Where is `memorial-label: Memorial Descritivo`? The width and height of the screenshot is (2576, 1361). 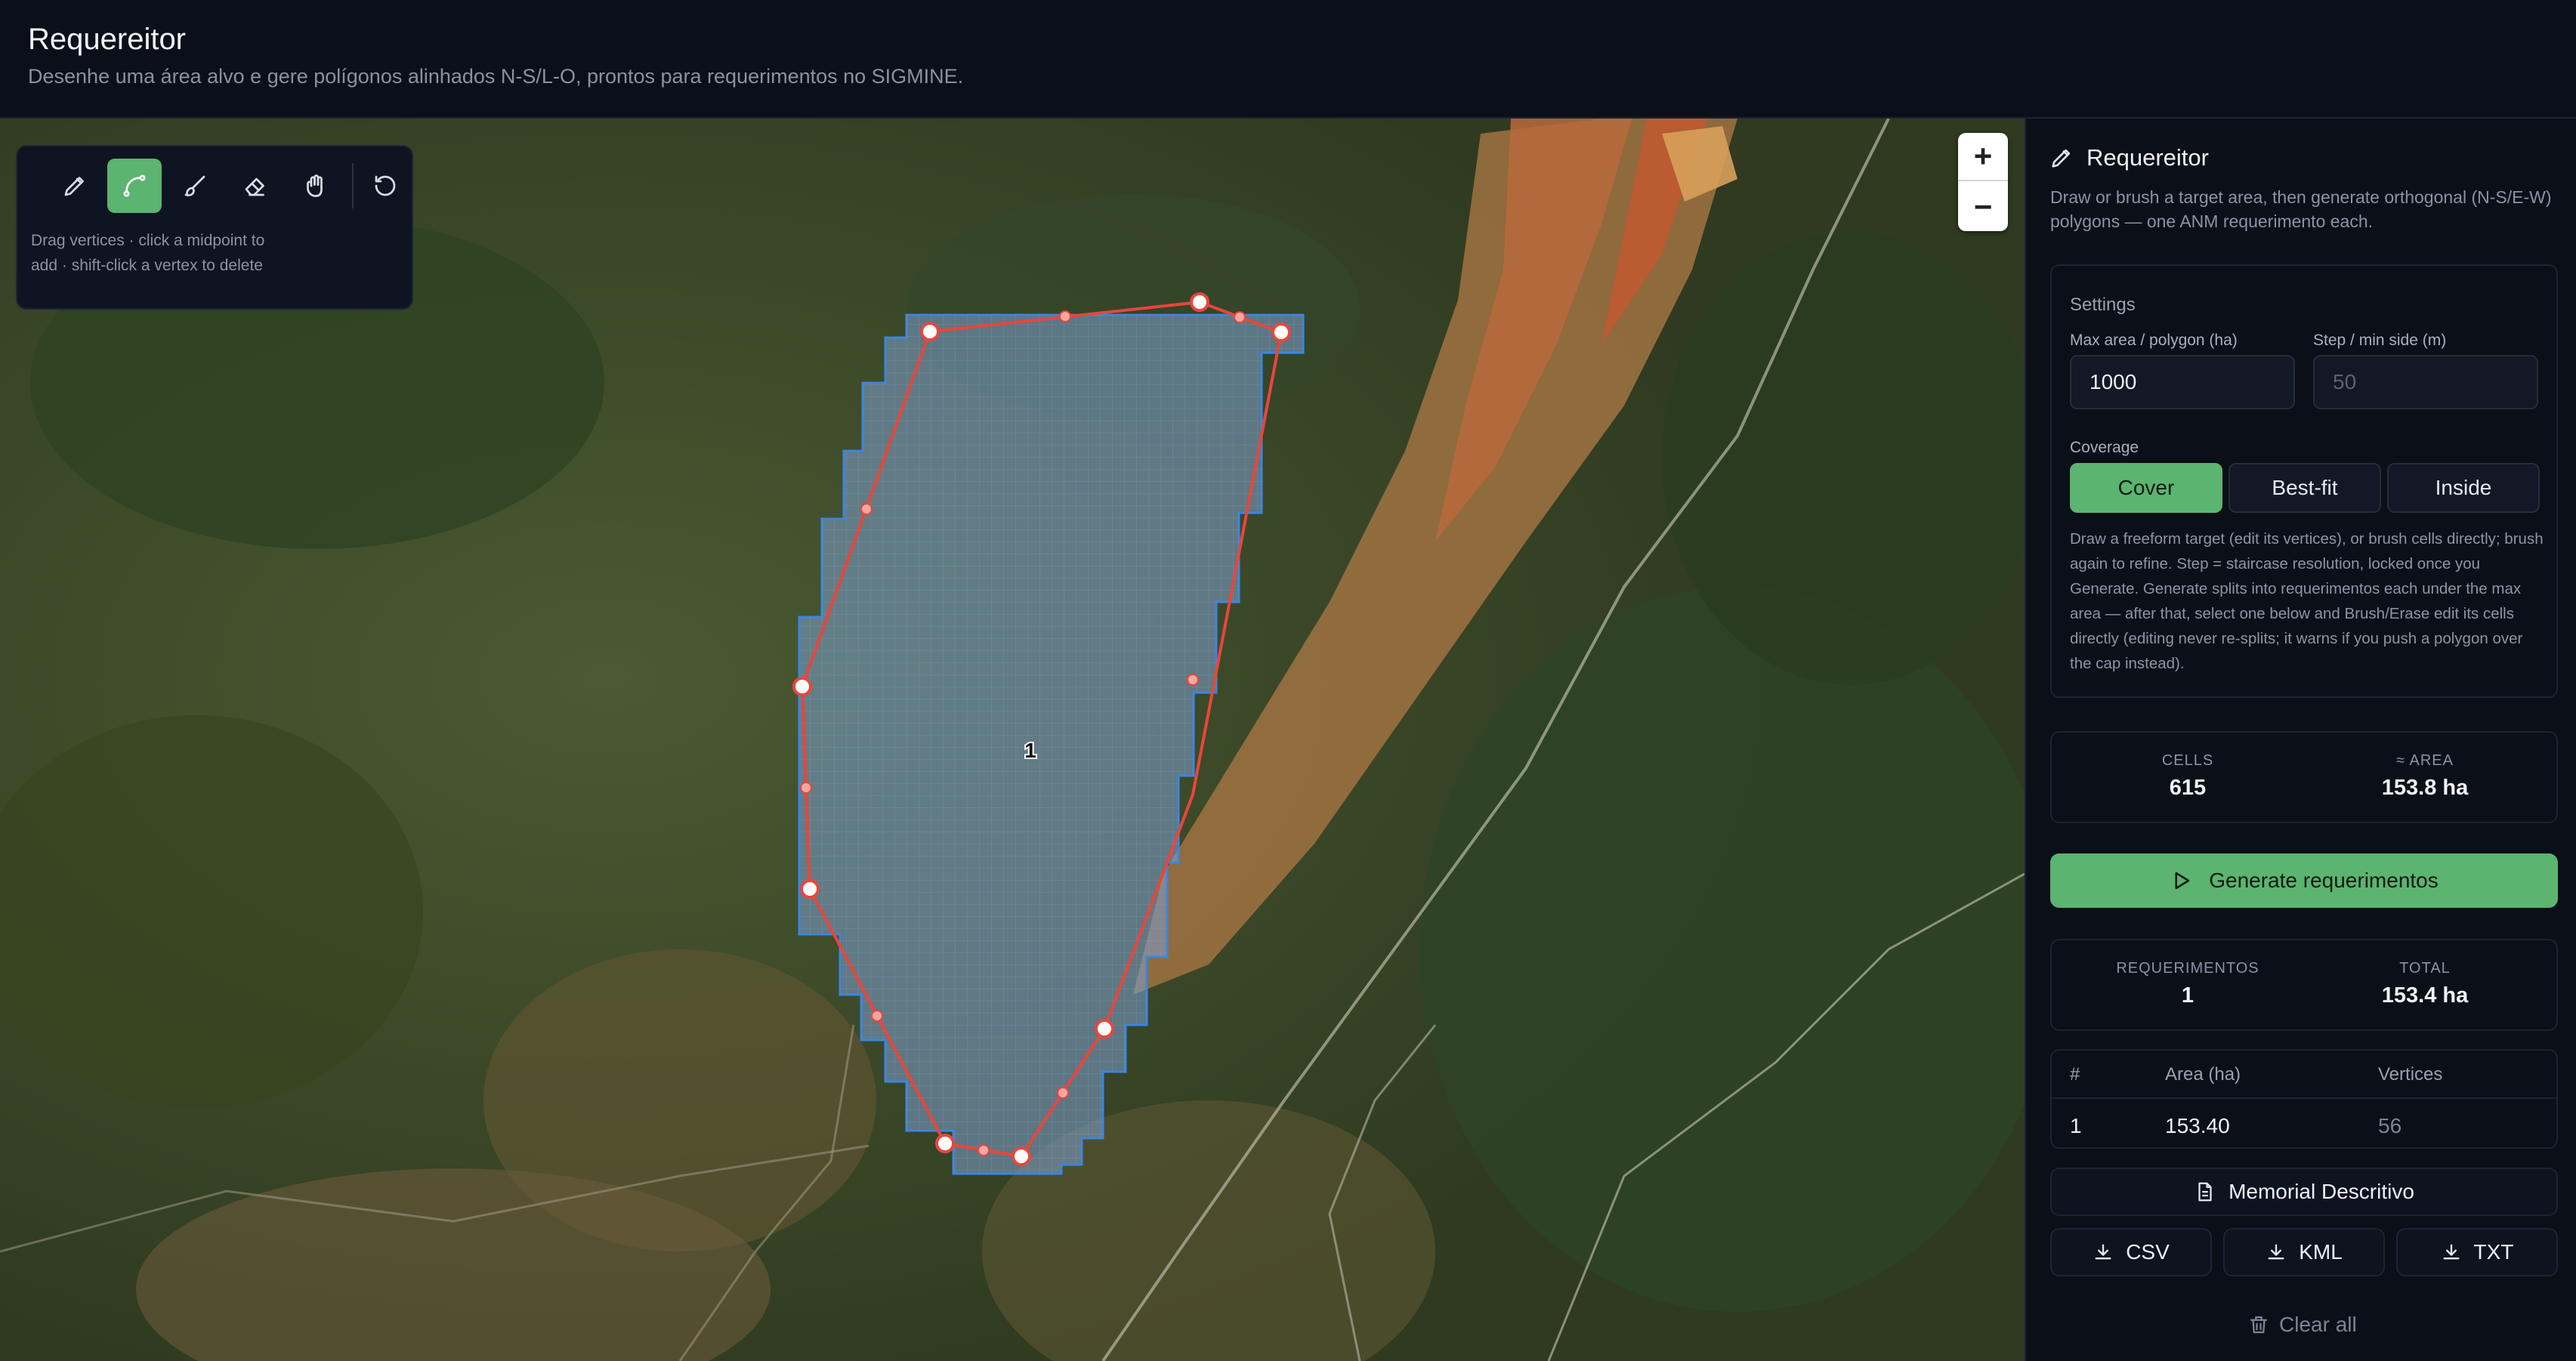 memorial-label: Memorial Descritivo is located at coordinates (2321, 1191).